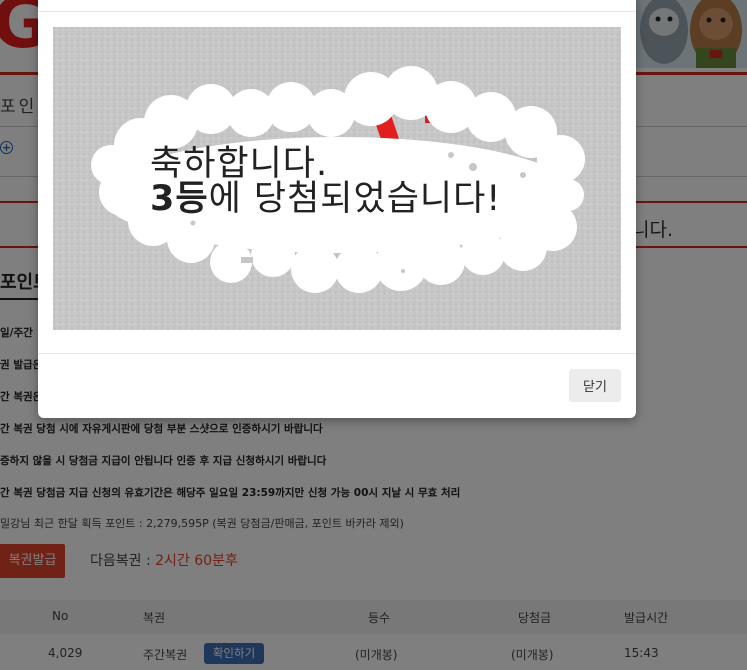  I want to click on close-button: 닫기, so click(595, 385).